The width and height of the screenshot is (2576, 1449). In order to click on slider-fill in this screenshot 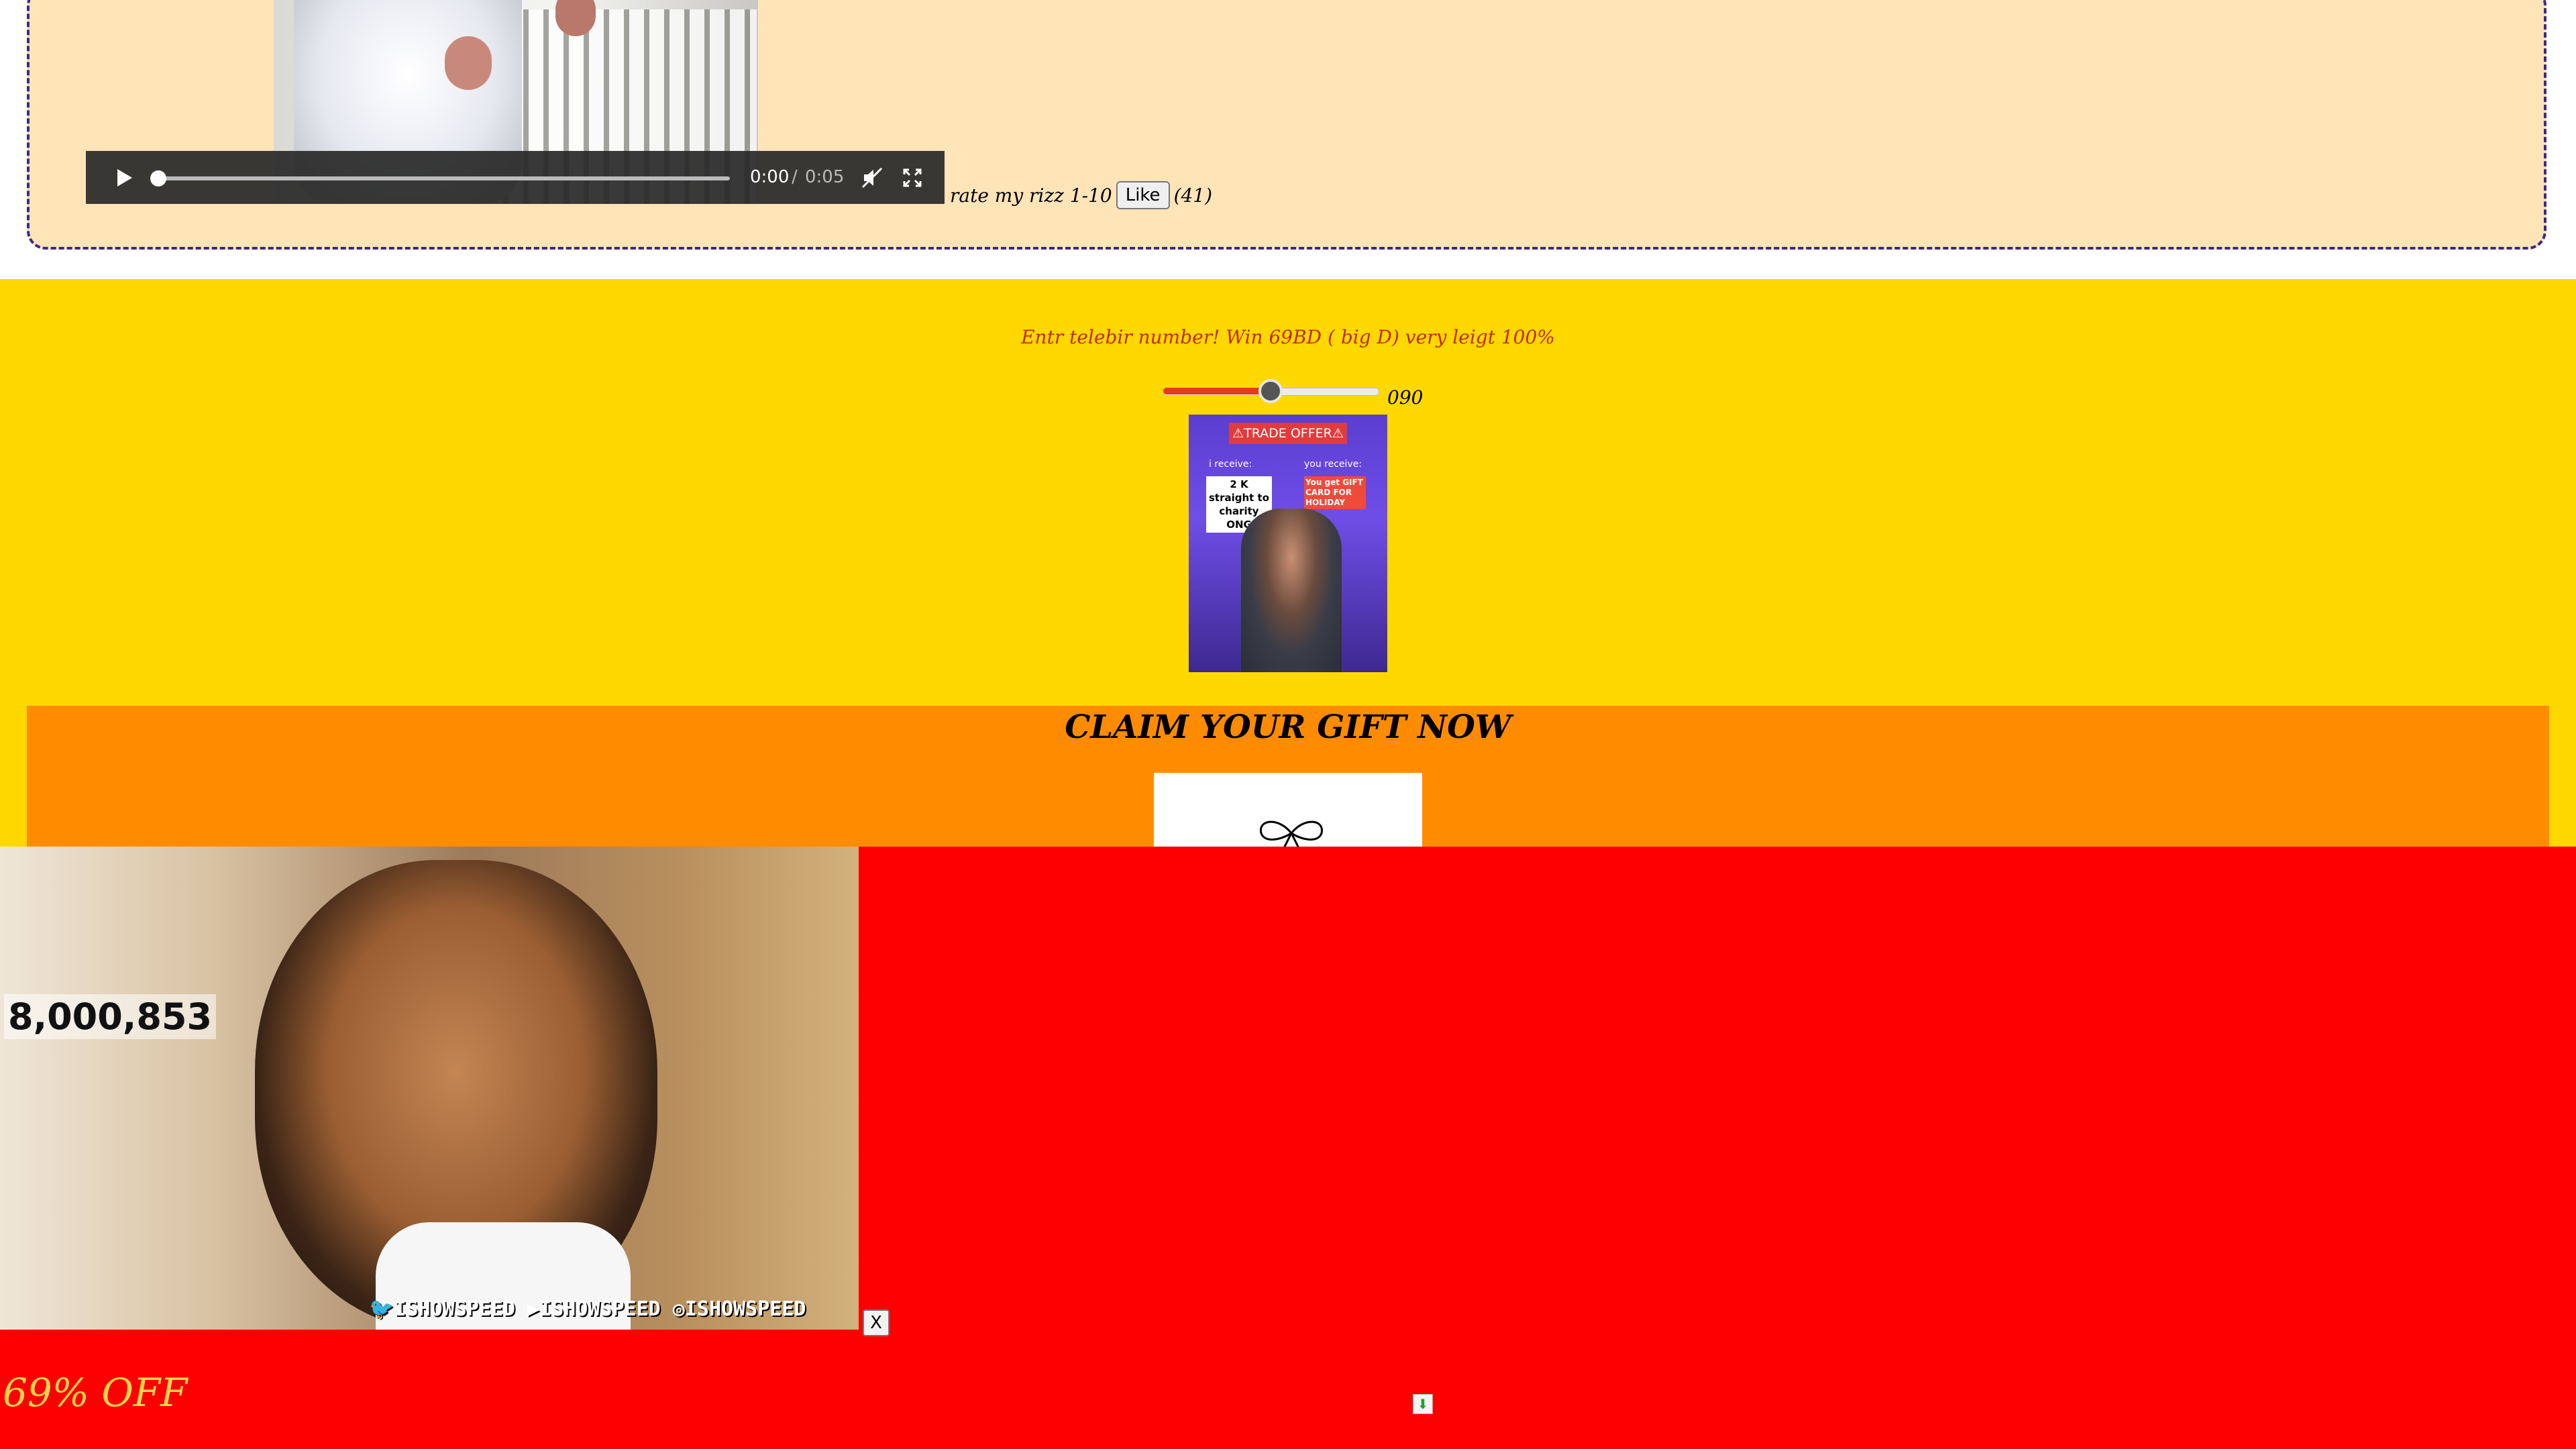, I will do `click(1217, 391)`.